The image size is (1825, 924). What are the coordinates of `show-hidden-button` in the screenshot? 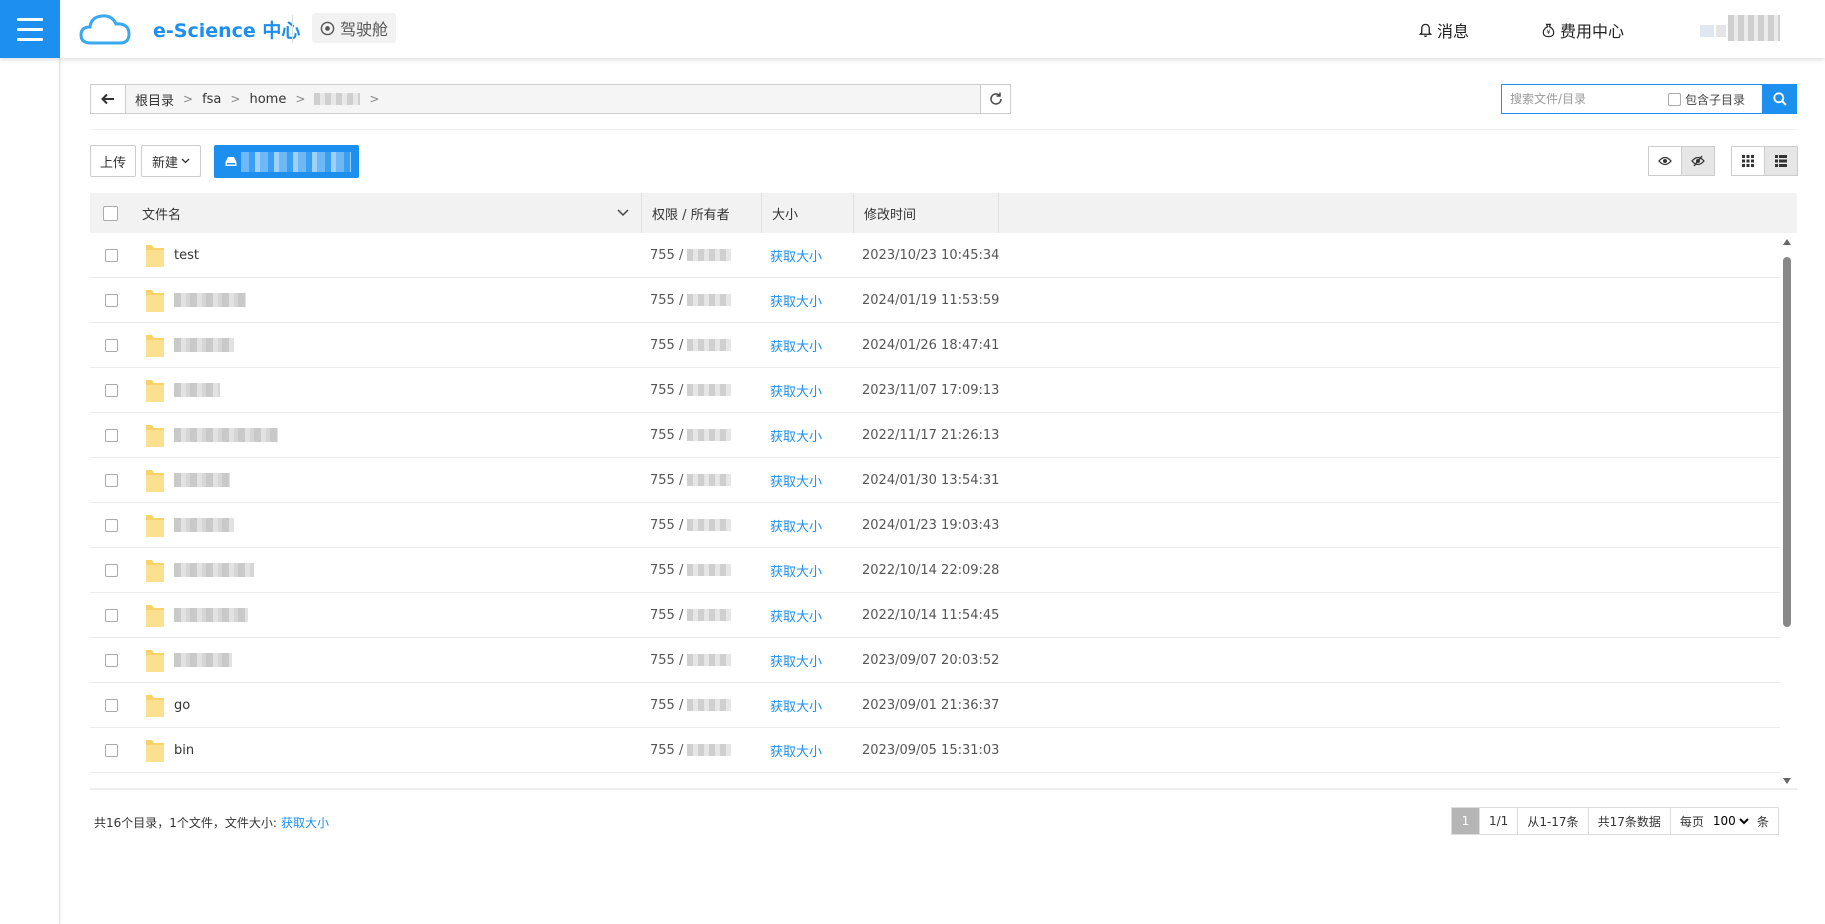 It's located at (1665, 161).